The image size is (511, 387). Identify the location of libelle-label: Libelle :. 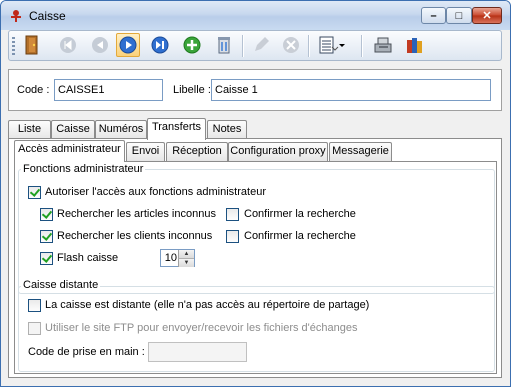
(192, 90).